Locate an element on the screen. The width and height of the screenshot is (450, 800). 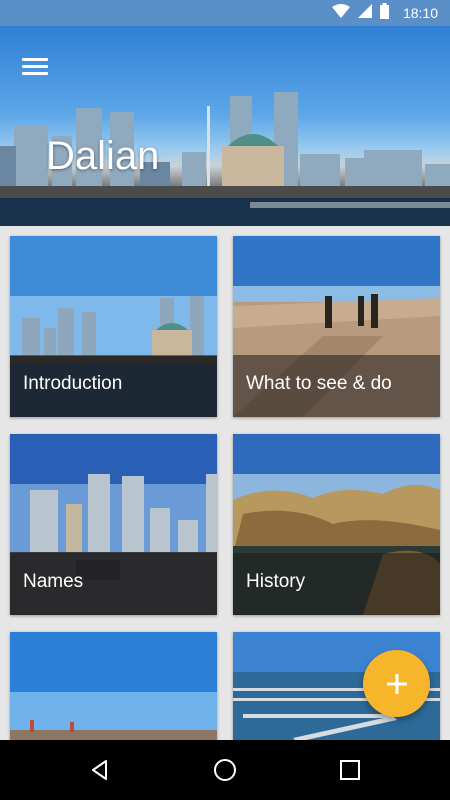
recents-icon is located at coordinates (350, 770).